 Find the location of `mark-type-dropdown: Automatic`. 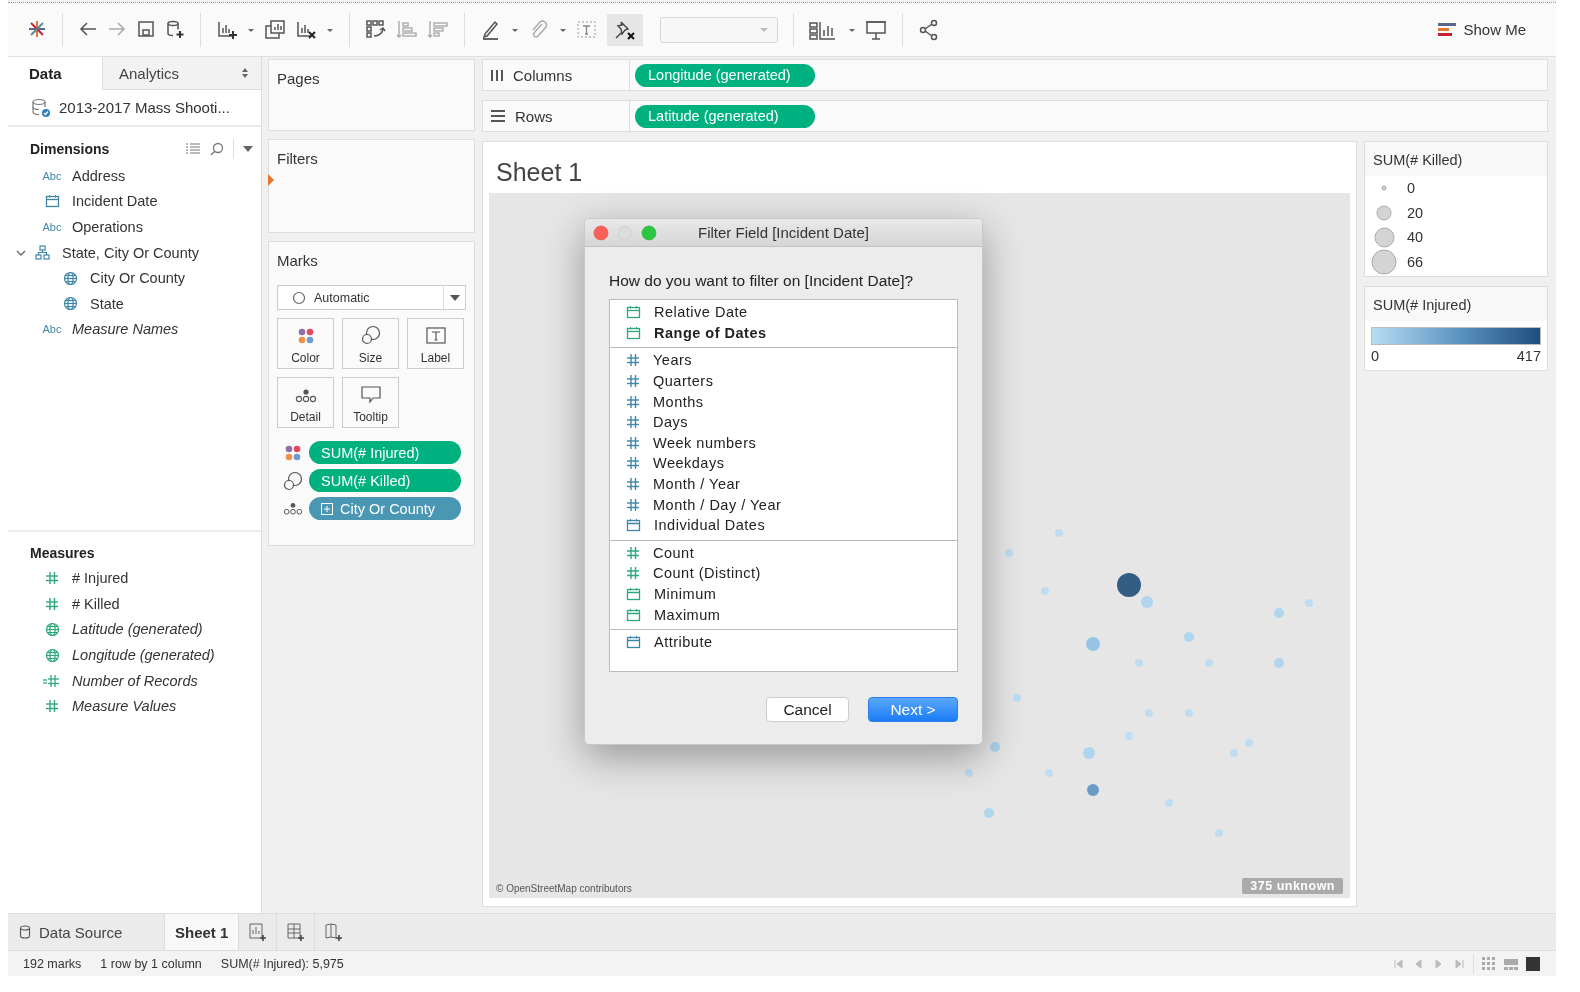

mark-type-dropdown: Automatic is located at coordinates (371, 297).